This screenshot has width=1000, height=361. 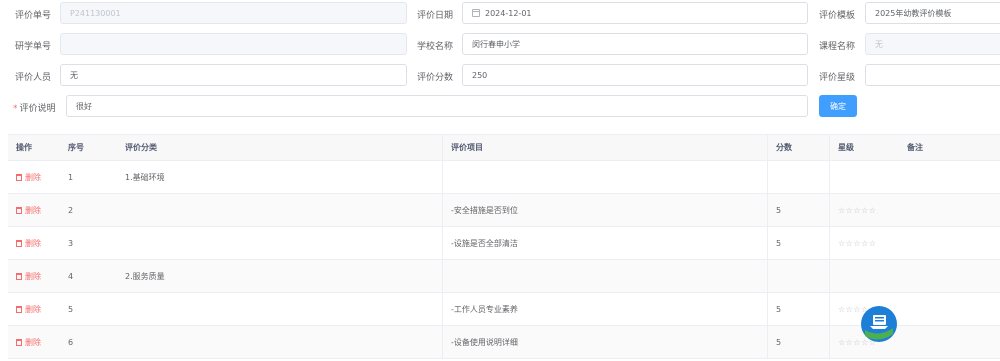 What do you see at coordinates (233, 13) in the screenshot?
I see `eval-no-input: P241130001` at bounding box center [233, 13].